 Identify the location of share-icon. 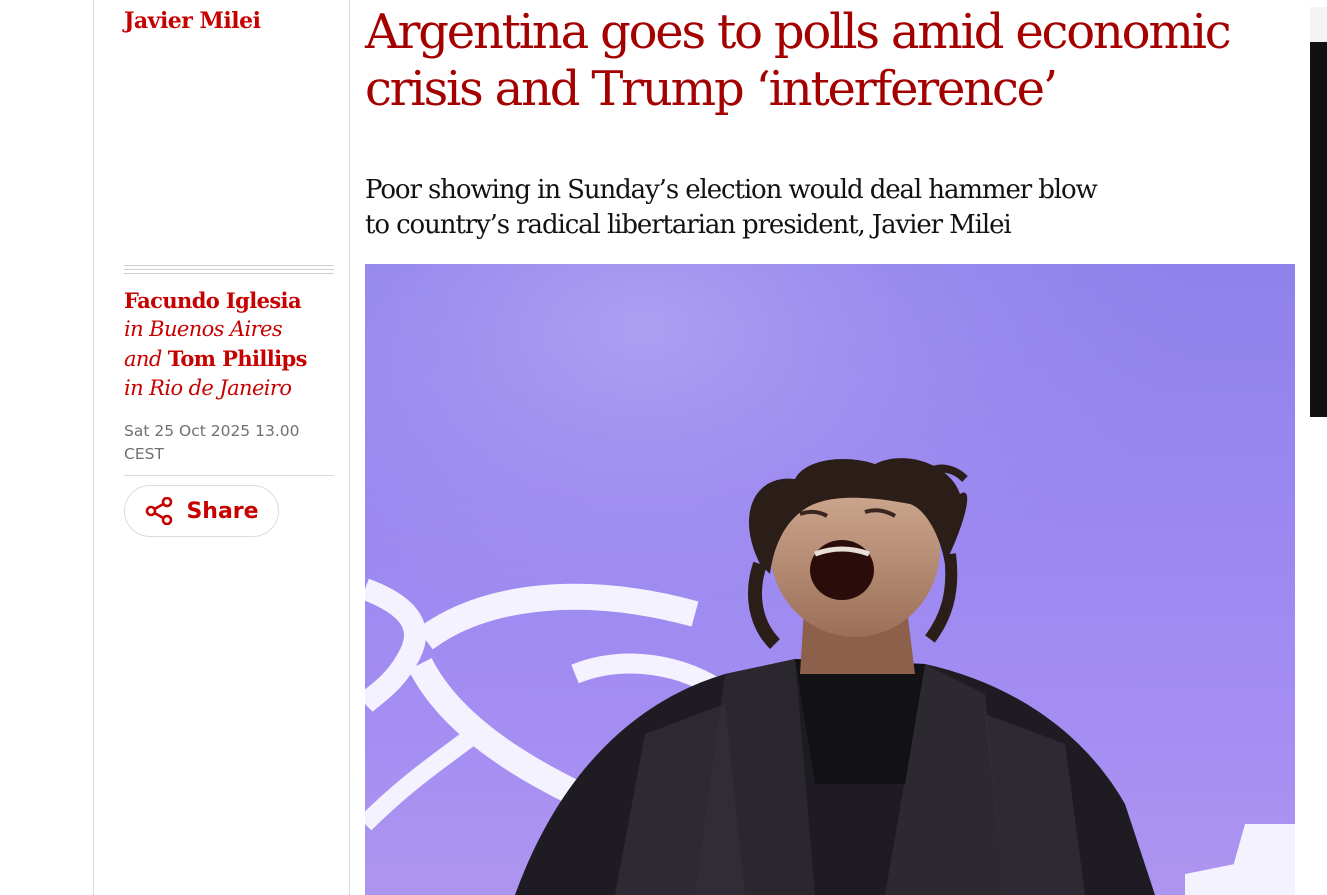
(159, 511).